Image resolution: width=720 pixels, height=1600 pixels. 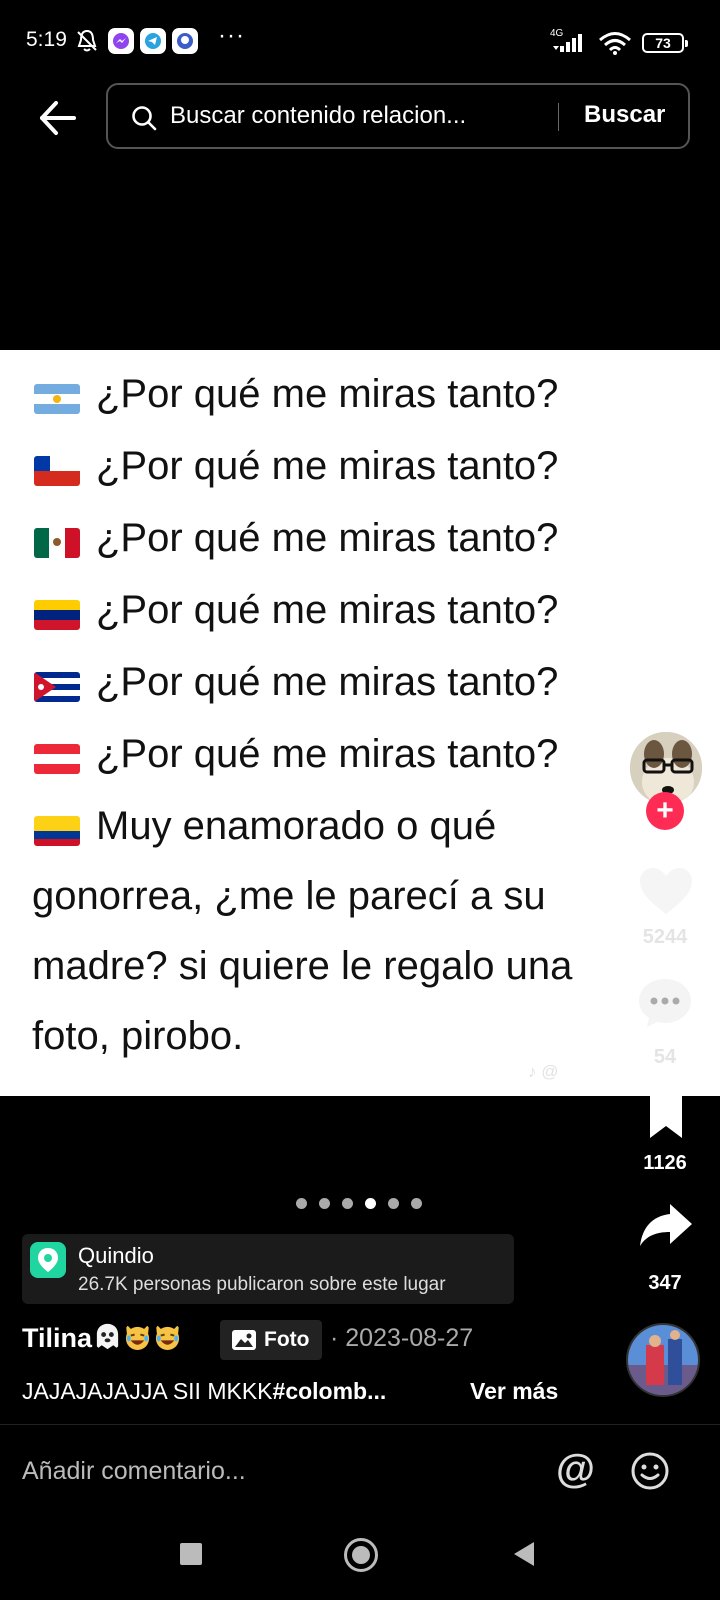 I want to click on photo-type-label: Foto, so click(x=287, y=1339).